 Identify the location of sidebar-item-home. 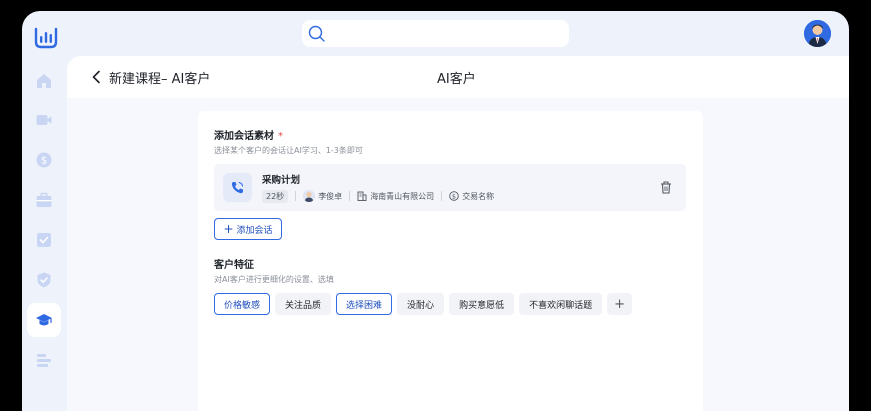
(44, 81).